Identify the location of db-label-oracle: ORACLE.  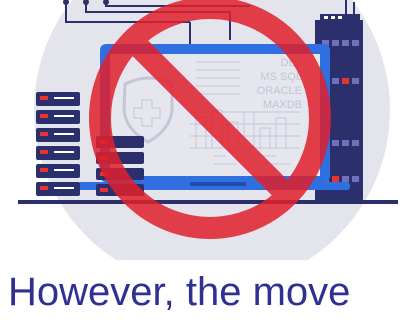
(279, 91).